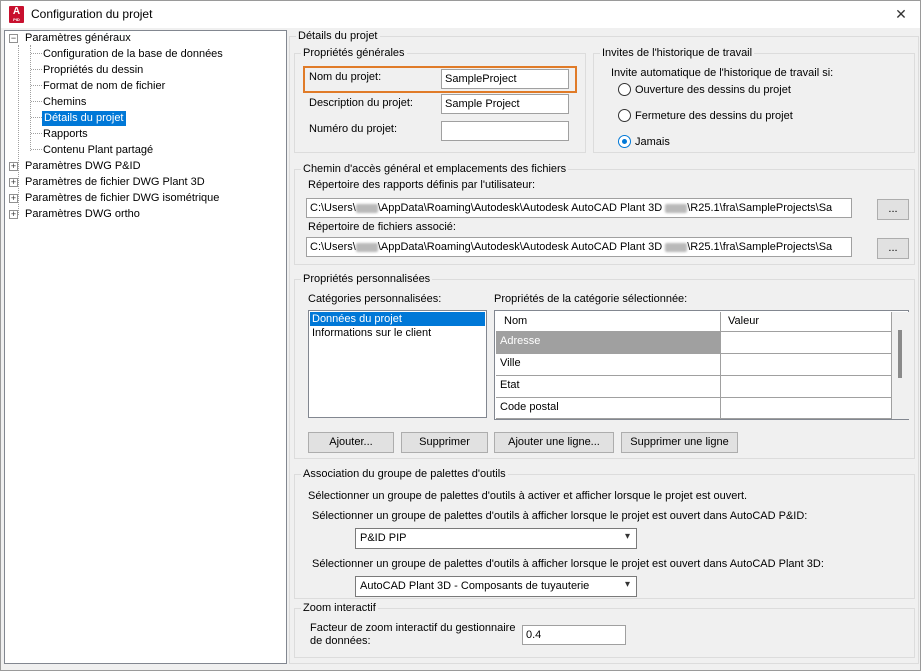 This screenshot has width=921, height=671. What do you see at coordinates (339, 608) in the screenshot?
I see `zoom-legend: Zoom interactif` at bounding box center [339, 608].